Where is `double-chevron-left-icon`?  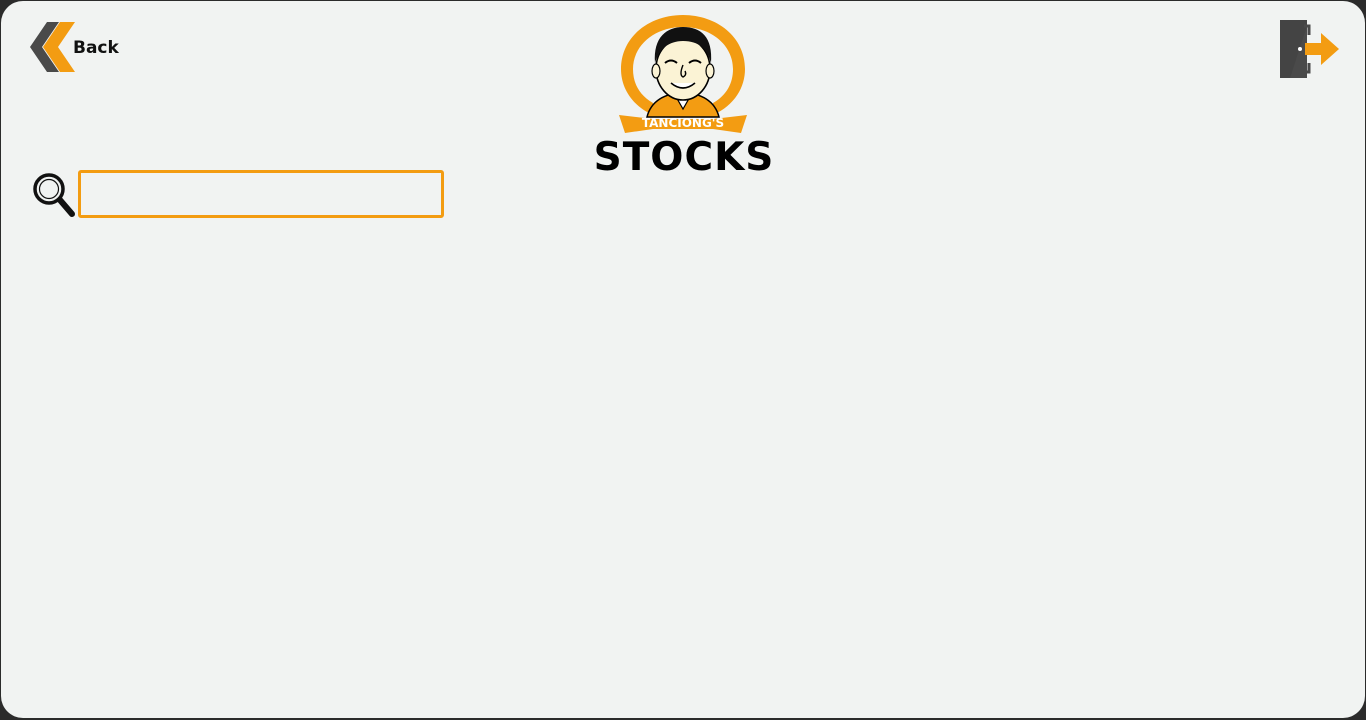 double-chevron-left-icon is located at coordinates (52, 47).